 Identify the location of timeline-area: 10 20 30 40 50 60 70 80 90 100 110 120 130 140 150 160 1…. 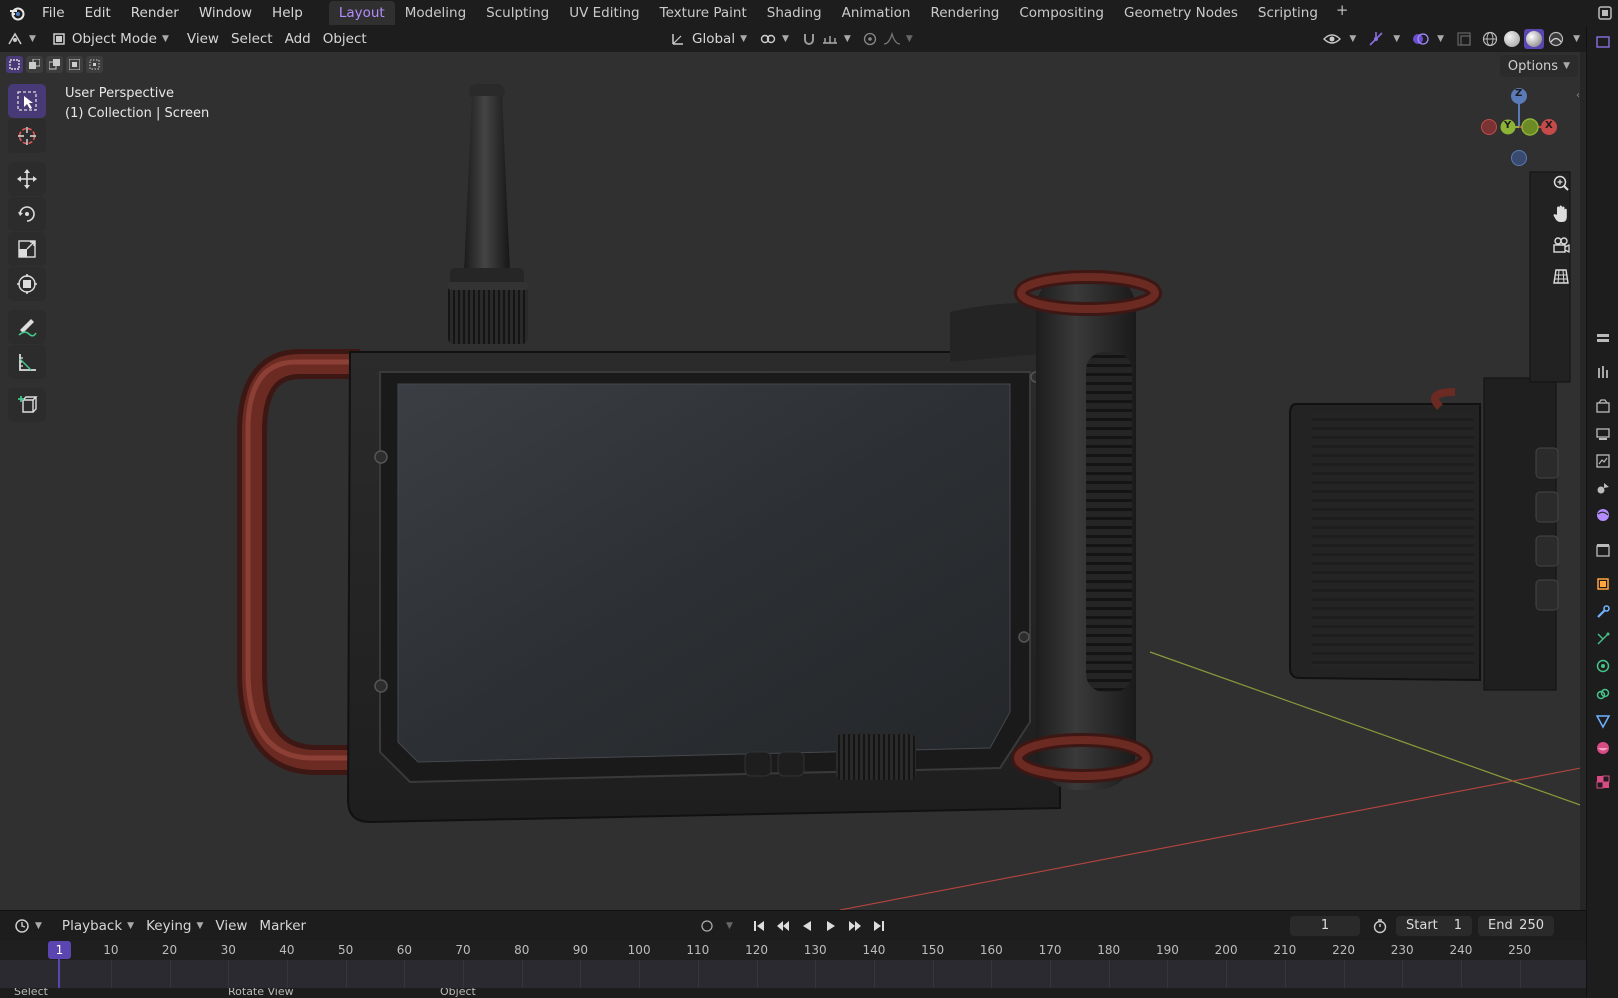
(793, 964).